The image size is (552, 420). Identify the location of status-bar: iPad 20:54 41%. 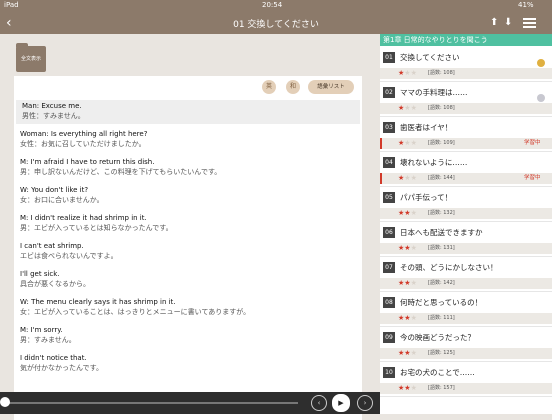
(276, 6).